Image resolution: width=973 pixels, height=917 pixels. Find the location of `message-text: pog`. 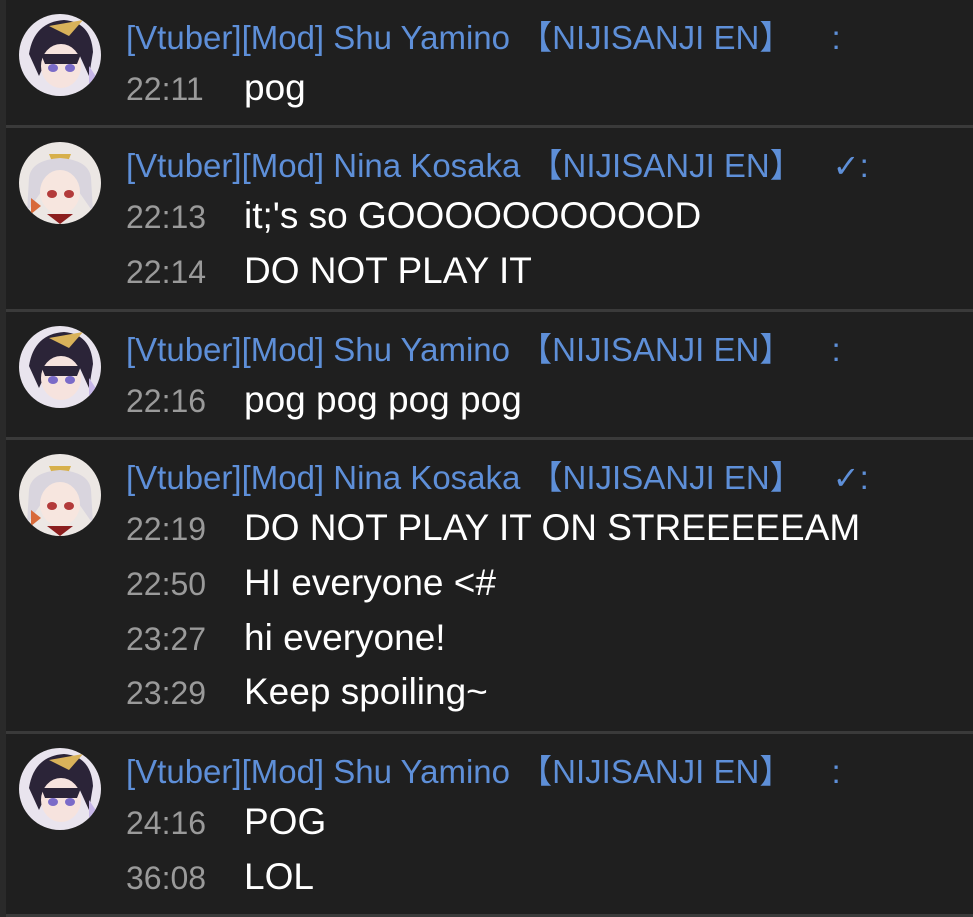

message-text: pog is located at coordinates (275, 87).